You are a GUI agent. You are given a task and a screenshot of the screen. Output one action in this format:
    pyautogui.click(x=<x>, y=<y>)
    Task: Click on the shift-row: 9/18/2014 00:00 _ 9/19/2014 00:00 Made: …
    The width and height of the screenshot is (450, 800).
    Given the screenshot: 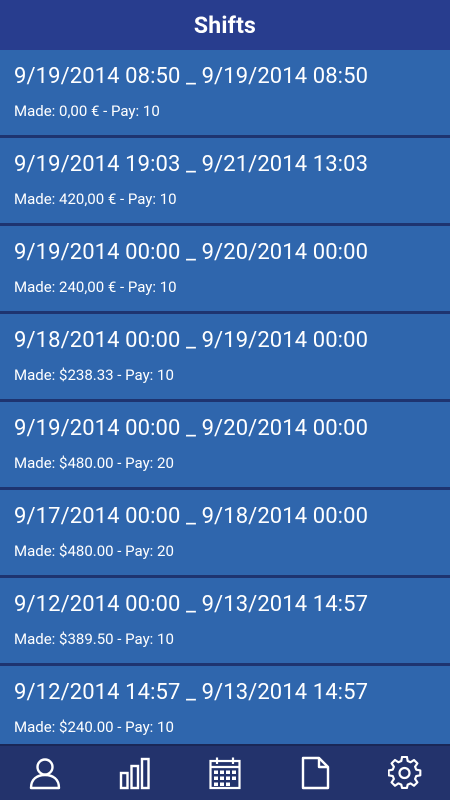 What is the action you would take?
    pyautogui.click(x=225, y=358)
    